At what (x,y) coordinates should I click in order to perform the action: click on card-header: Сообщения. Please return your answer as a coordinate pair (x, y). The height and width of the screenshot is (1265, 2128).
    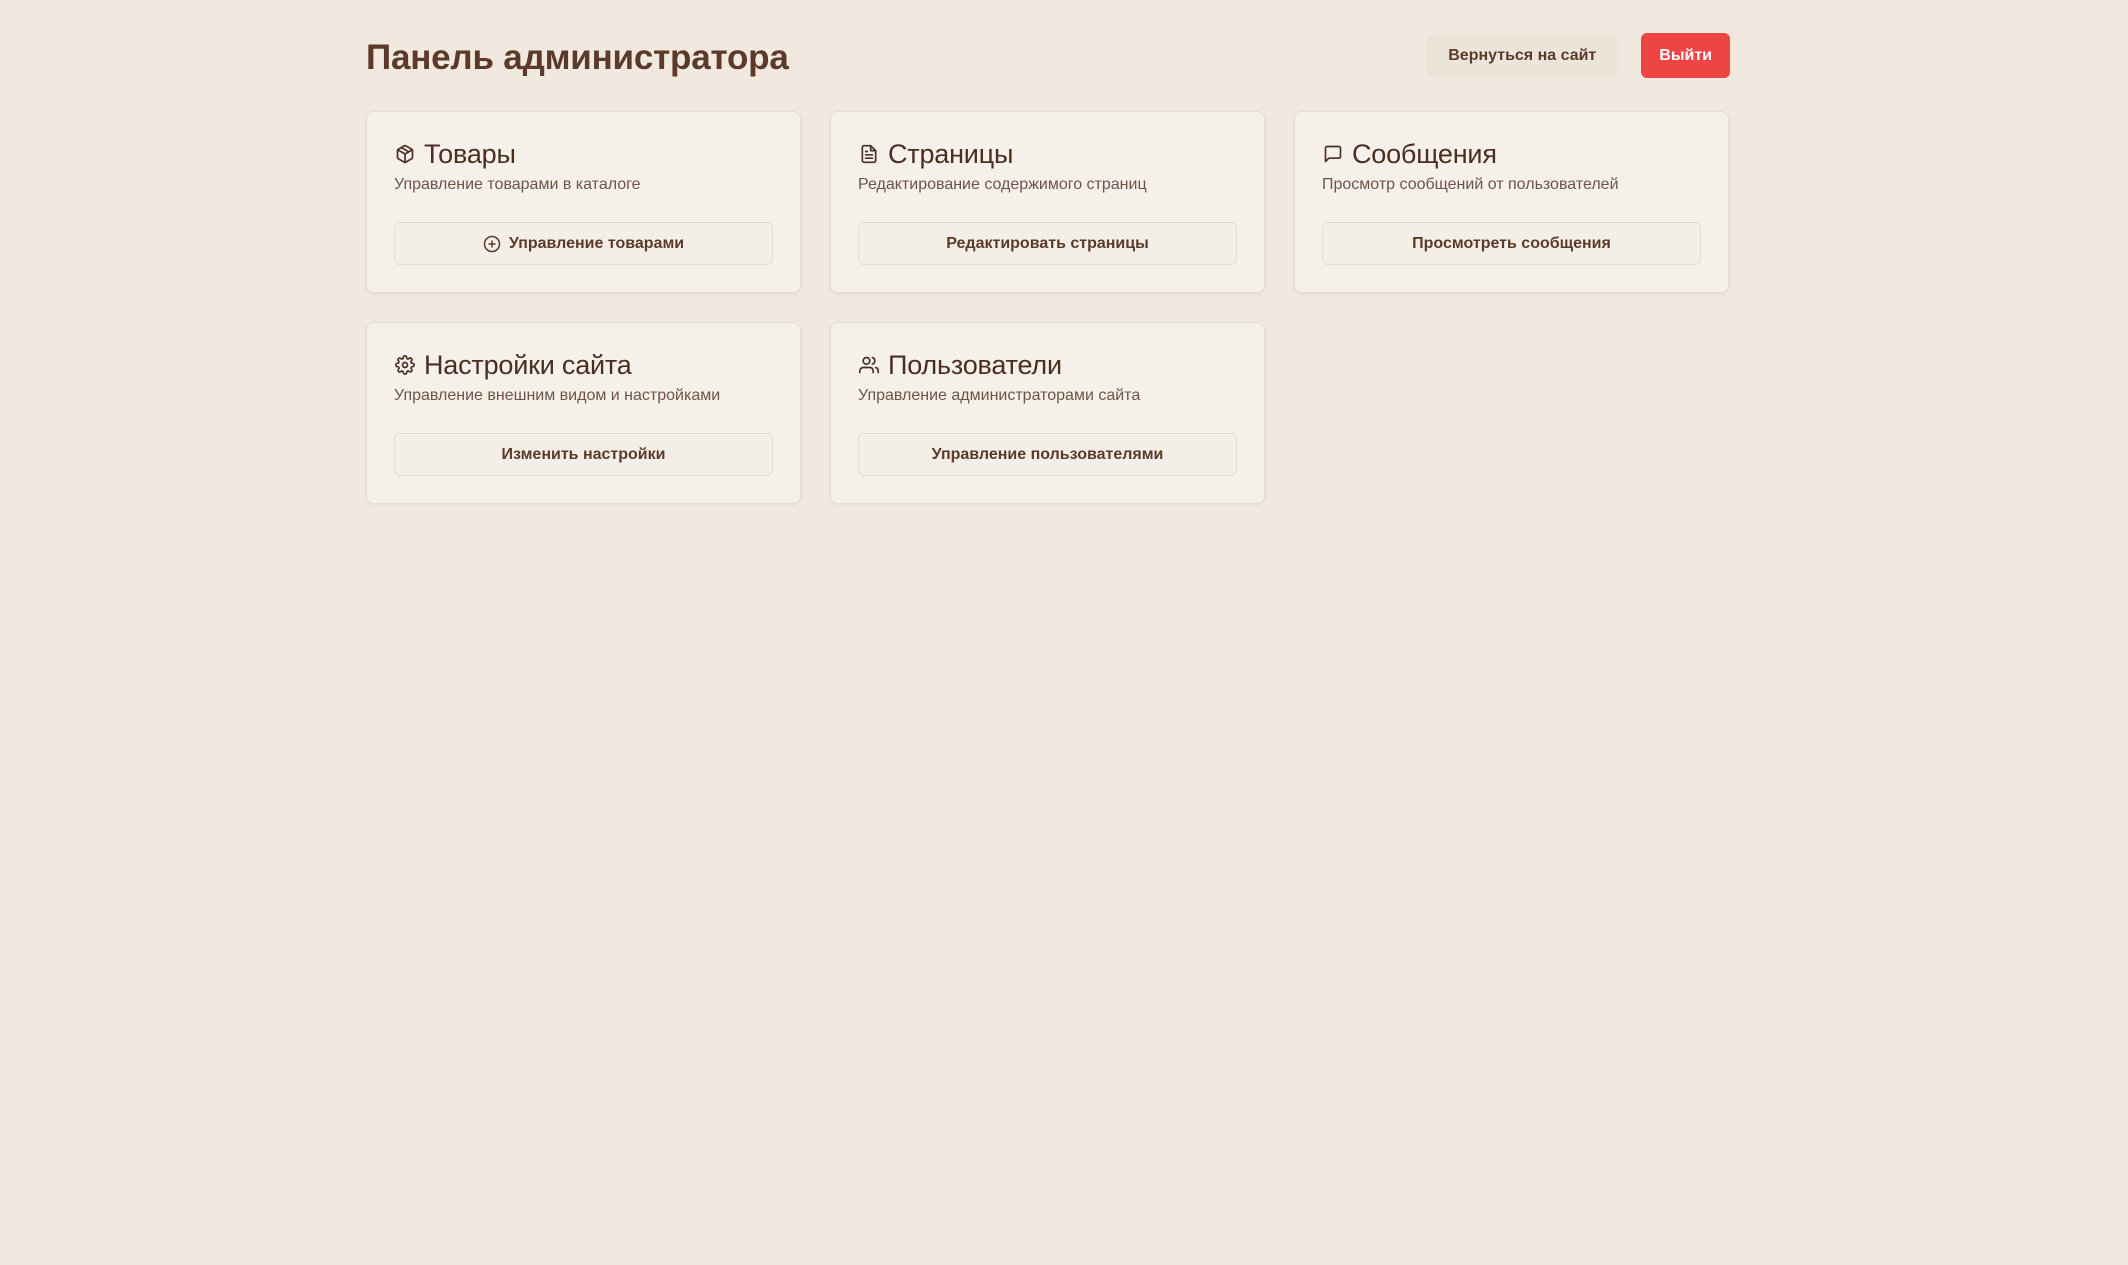
    Looking at the image, I should click on (1511, 154).